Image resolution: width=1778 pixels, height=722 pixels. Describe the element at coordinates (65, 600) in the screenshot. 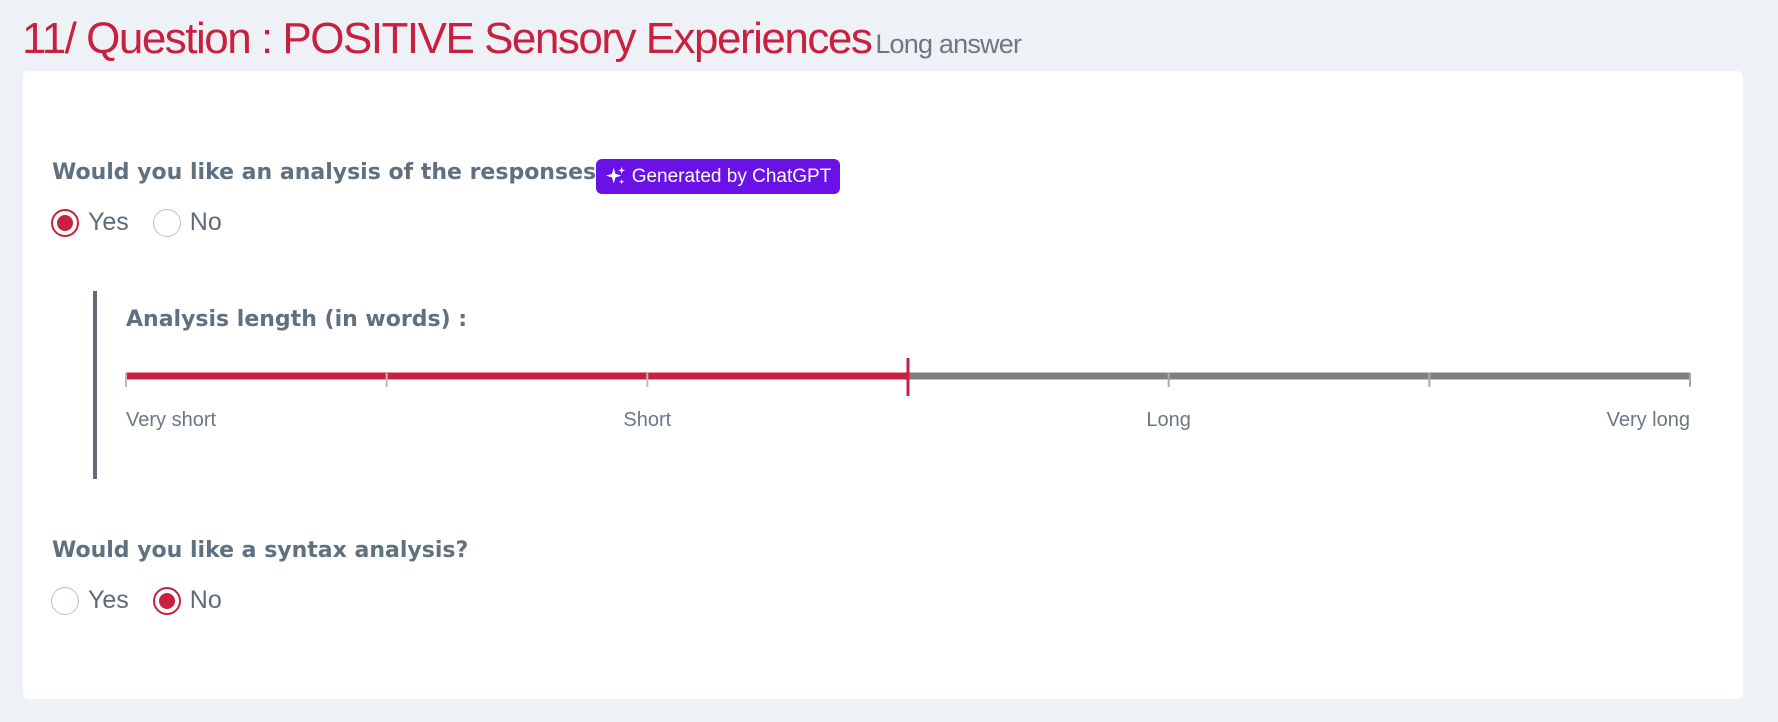

I see `syntax-yes-radio` at that location.